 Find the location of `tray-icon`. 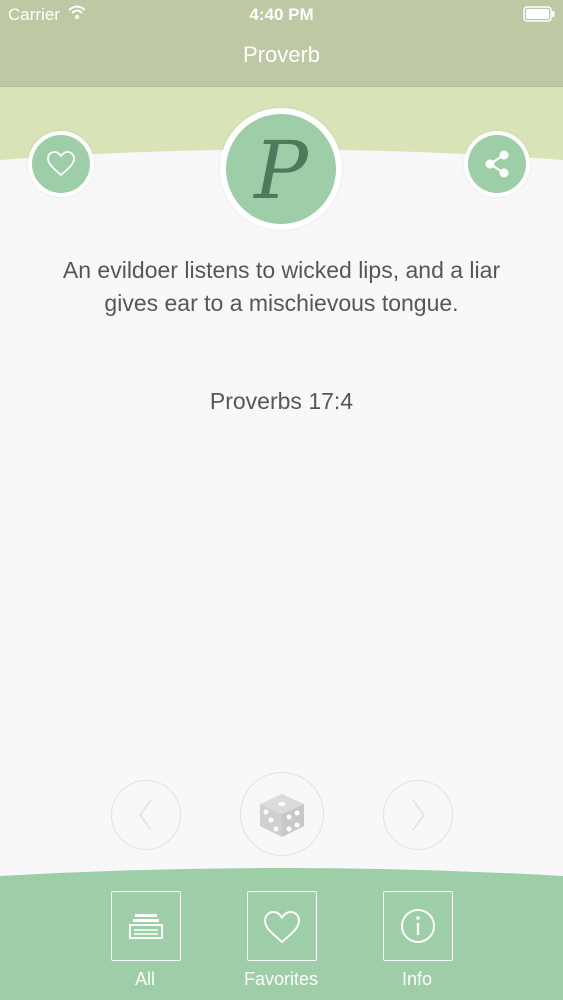

tray-icon is located at coordinates (146, 926).